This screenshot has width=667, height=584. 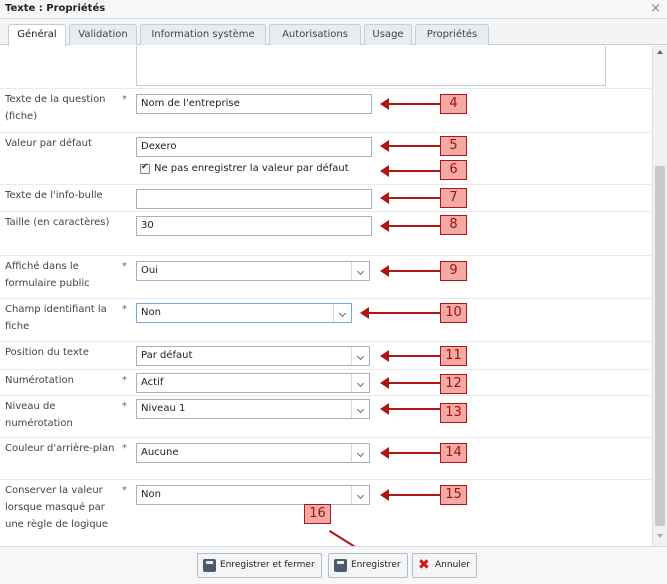 I want to click on save-icon, so click(x=340, y=565).